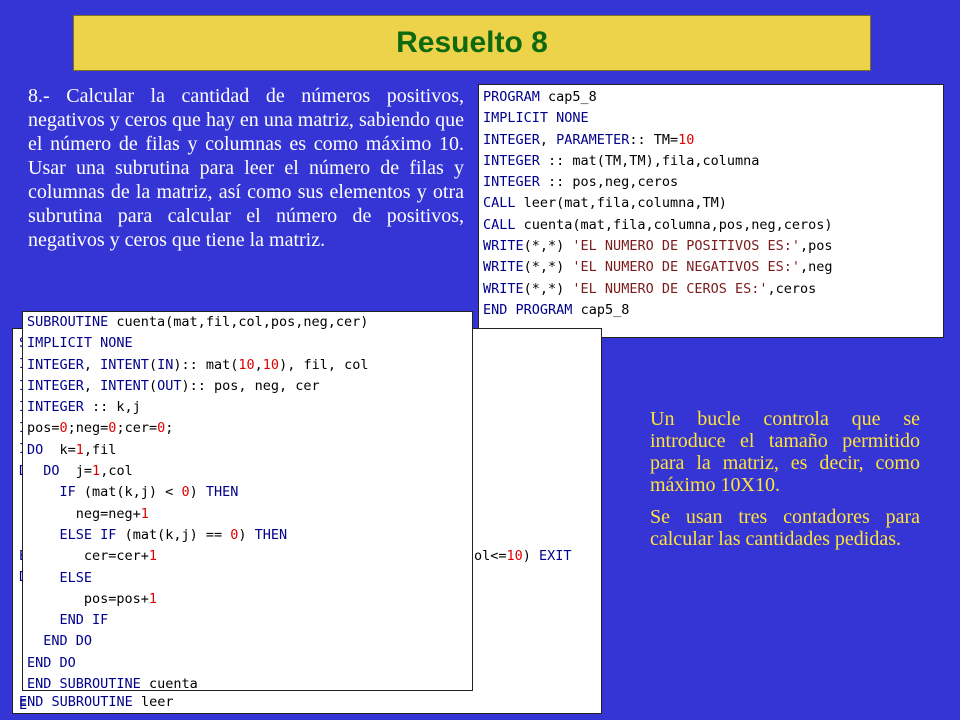 Image resolution: width=960 pixels, height=720 pixels. Describe the element at coordinates (96, 701) in the screenshot. I see `leer-end-line: END SUBROUTINE leer` at that location.